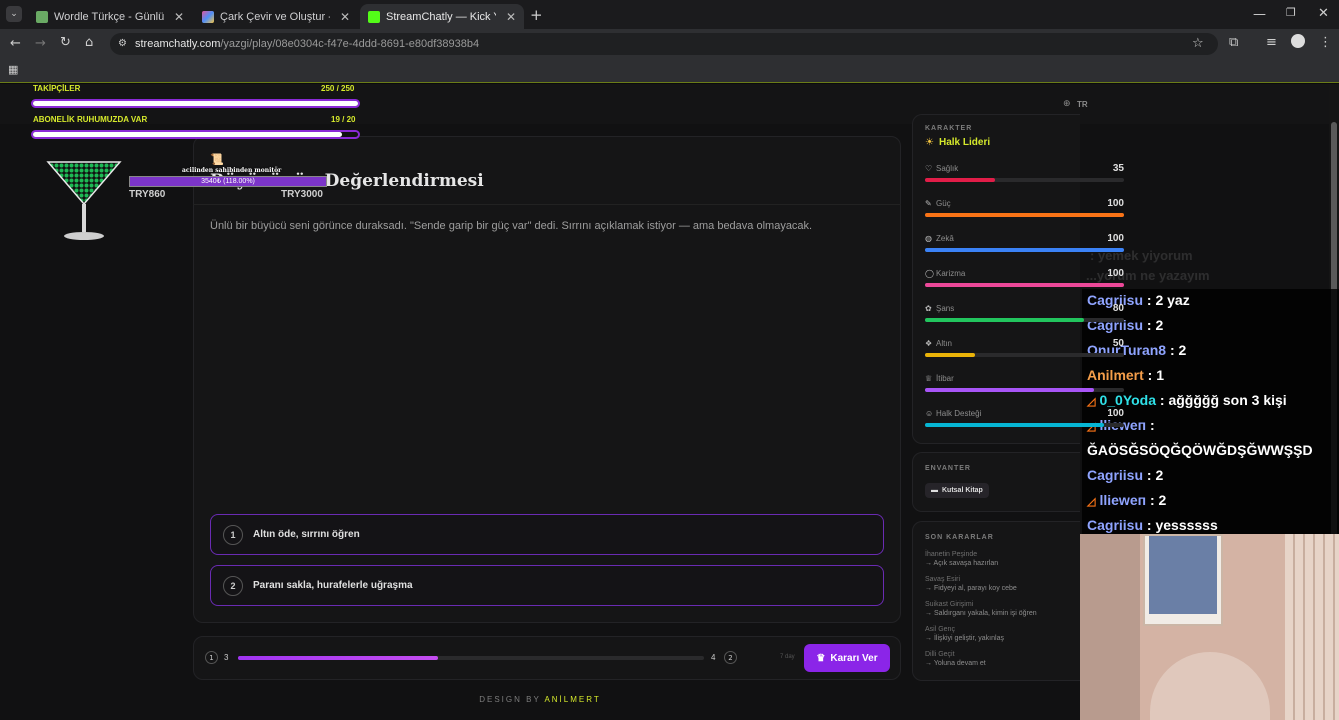 Image resolution: width=1339 pixels, height=720 pixels. What do you see at coordinates (306, 534) in the screenshot?
I see `choice-text: Altın öde, sırrını öğren` at bounding box center [306, 534].